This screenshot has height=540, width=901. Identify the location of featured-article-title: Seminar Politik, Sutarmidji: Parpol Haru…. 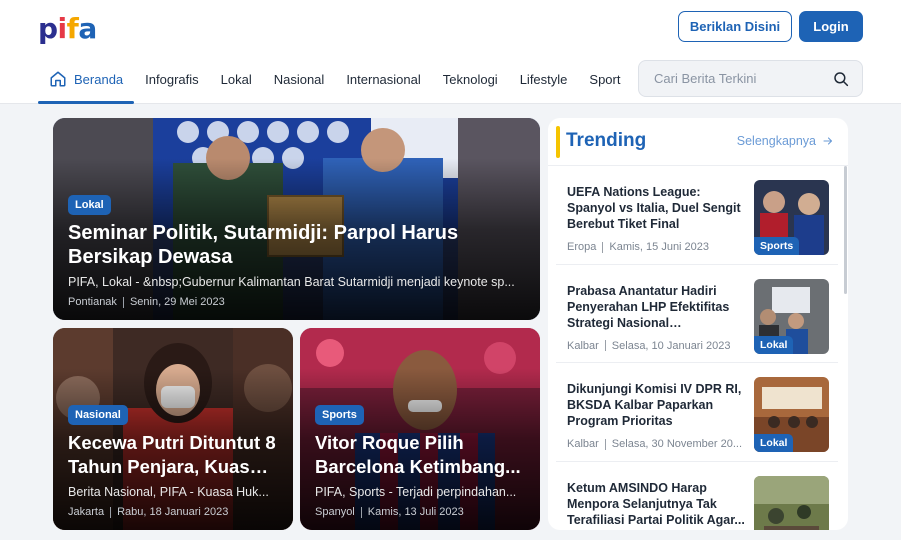
(296, 245).